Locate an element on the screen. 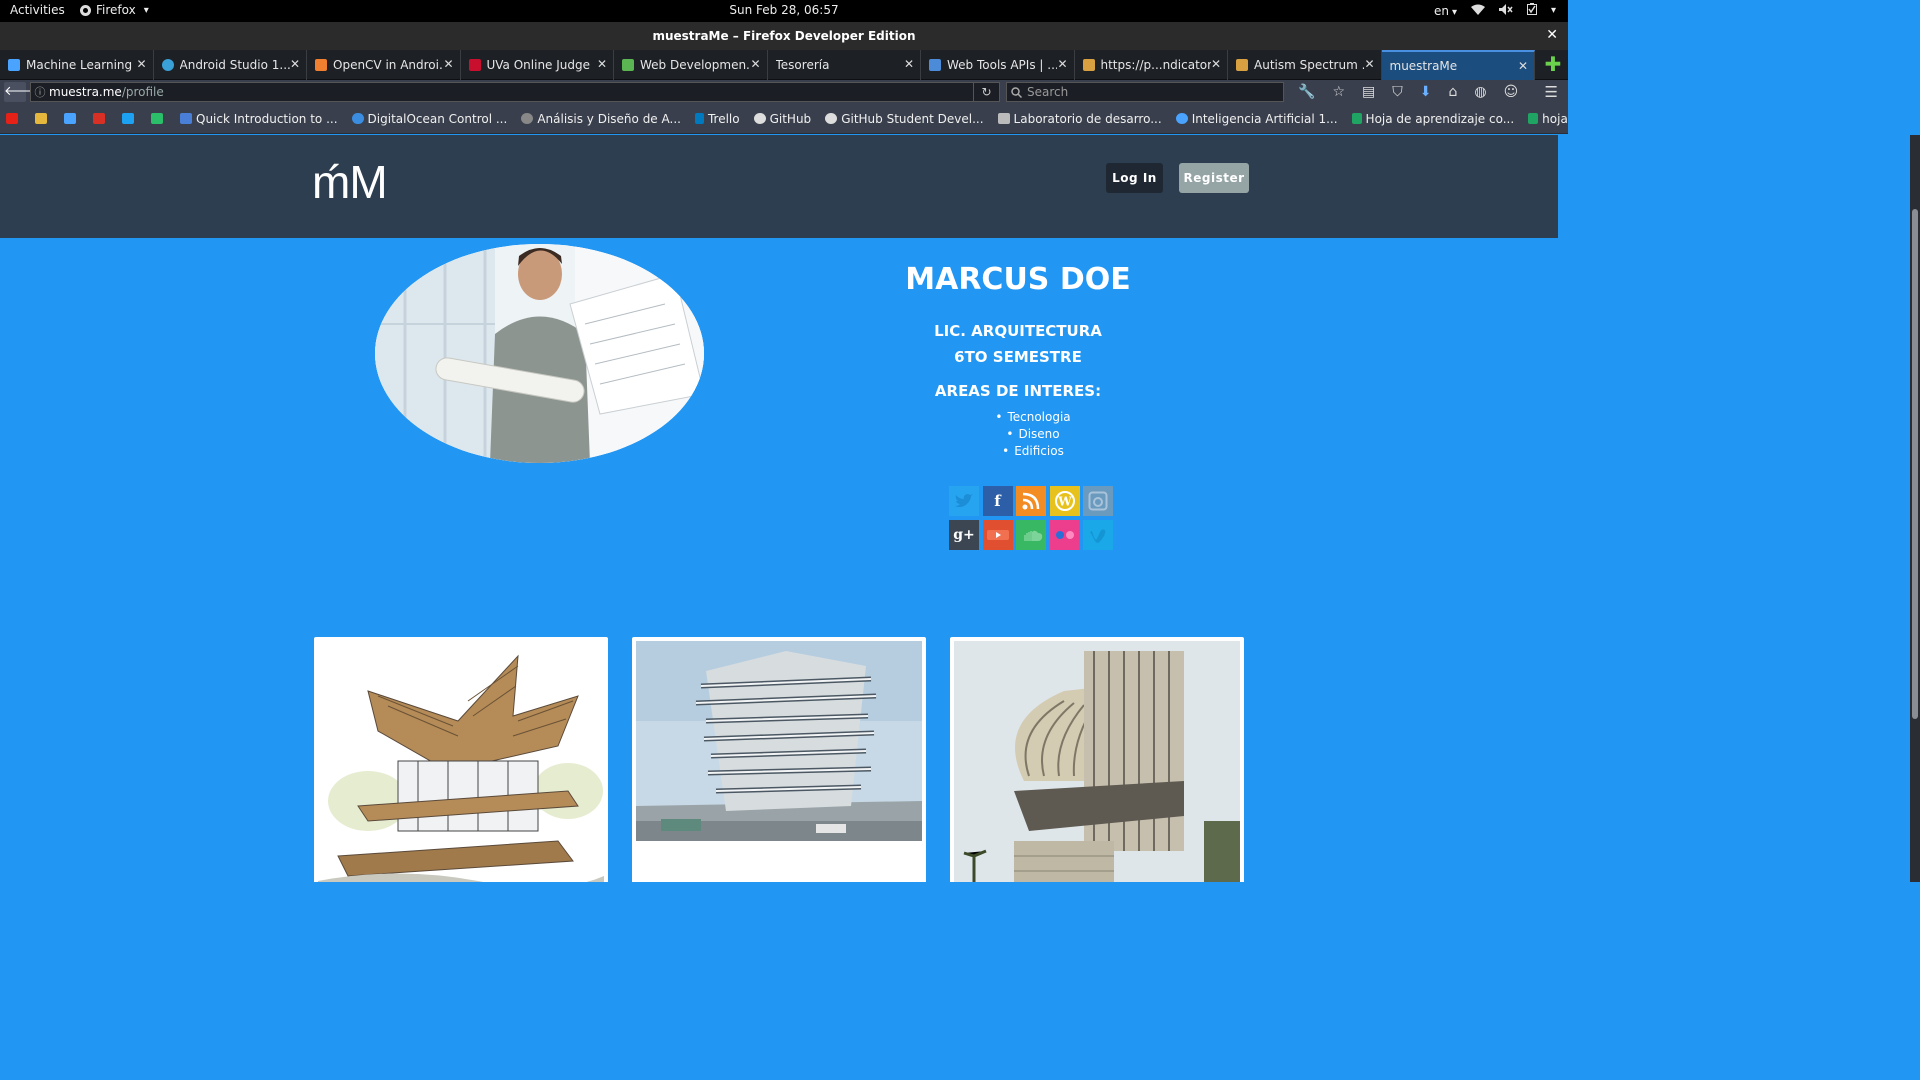 The image size is (1920, 1080). vimeo-icon is located at coordinates (1098, 535).